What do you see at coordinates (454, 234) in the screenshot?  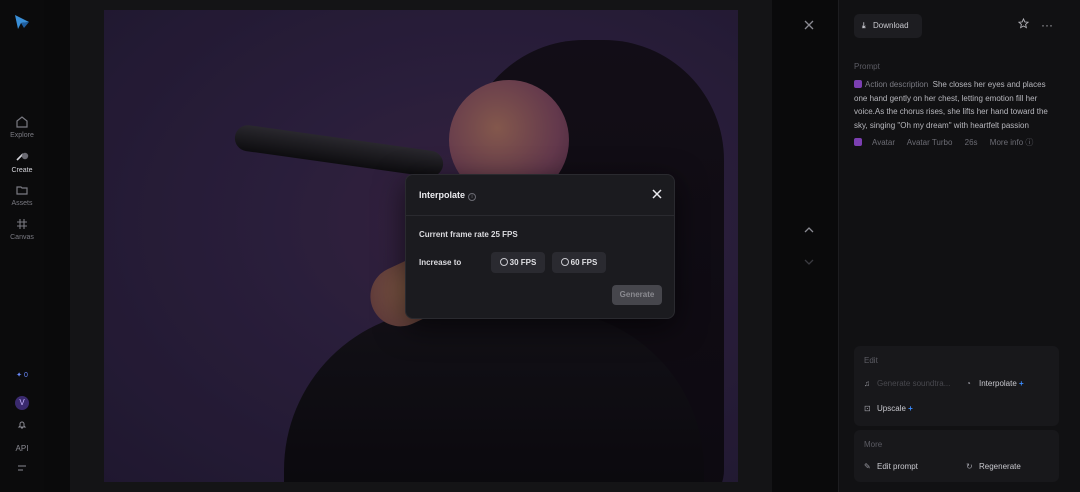 I see `current-frame-rate-label: Current frame rate` at bounding box center [454, 234].